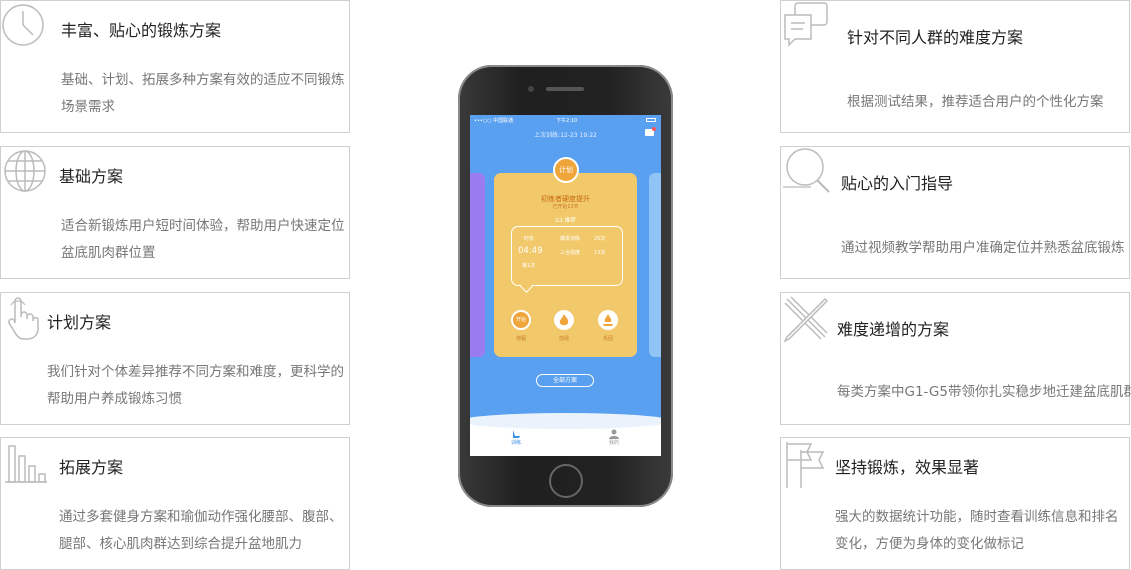 The height and width of the screenshot is (570, 1131). Describe the element at coordinates (175, 66) in the screenshot. I see `feature-card-rich-plans: 丰富、贴心的锻炼方案 基础、计划、拓展多种方案有效的适应不同锻炼场景需求` at that location.